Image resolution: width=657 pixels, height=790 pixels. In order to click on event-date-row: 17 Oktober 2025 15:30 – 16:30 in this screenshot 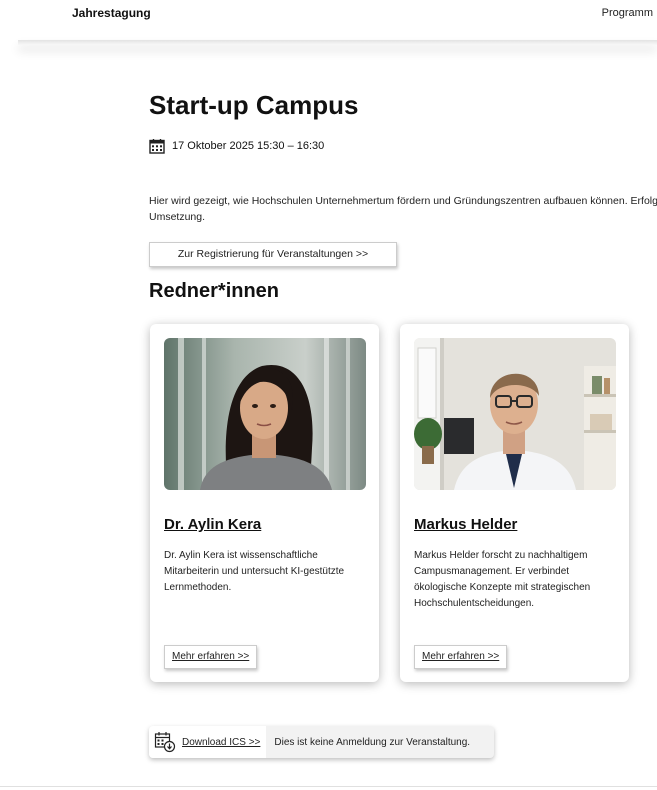, I will do `click(236, 146)`.